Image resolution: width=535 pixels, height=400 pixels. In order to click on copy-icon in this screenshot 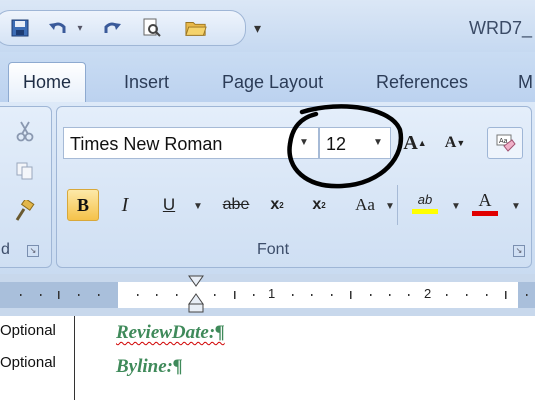, I will do `click(25, 171)`.